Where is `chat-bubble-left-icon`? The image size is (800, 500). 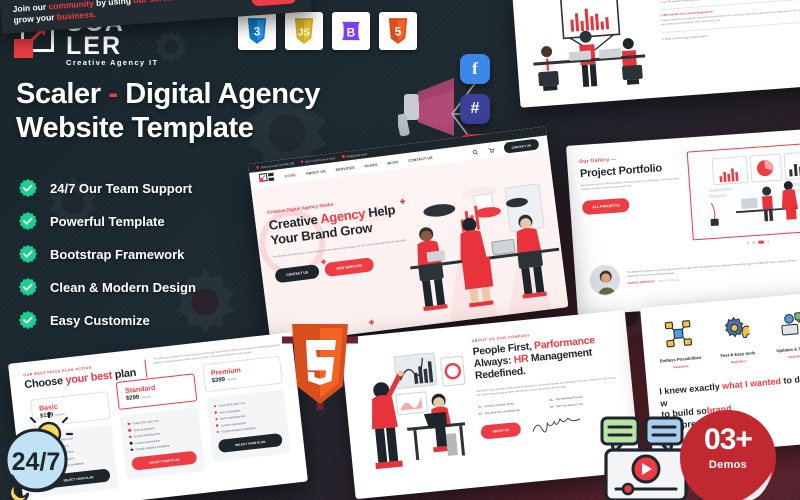 chat-bubble-left-icon is located at coordinates (620, 431).